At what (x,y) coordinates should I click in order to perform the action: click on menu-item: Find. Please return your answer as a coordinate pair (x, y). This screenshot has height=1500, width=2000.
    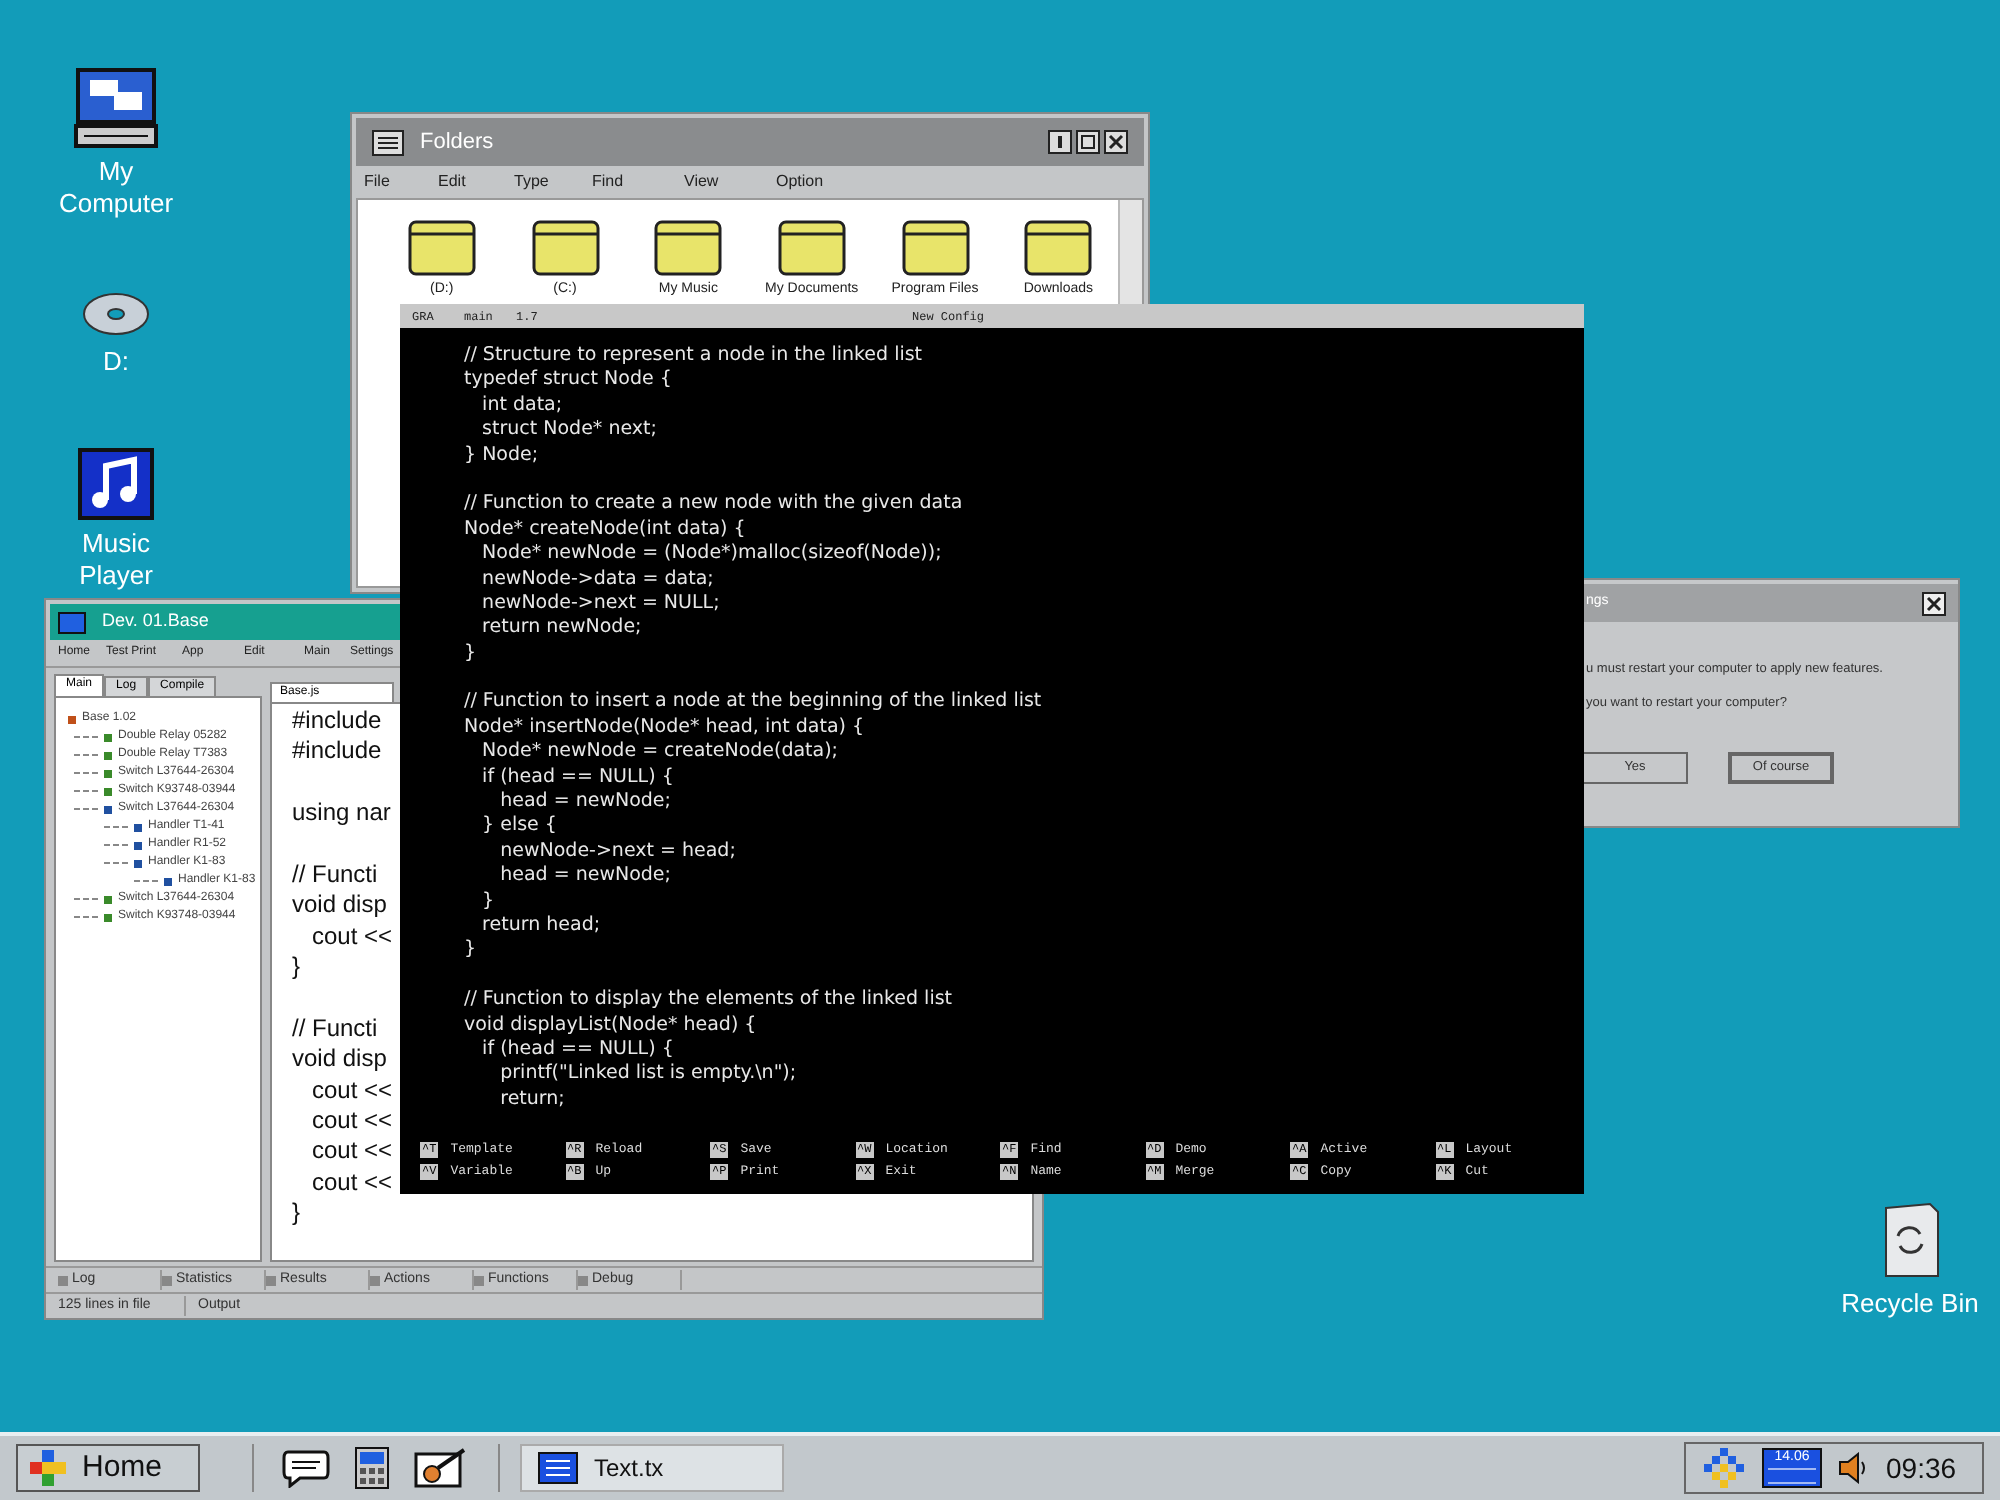
    Looking at the image, I should click on (638, 182).